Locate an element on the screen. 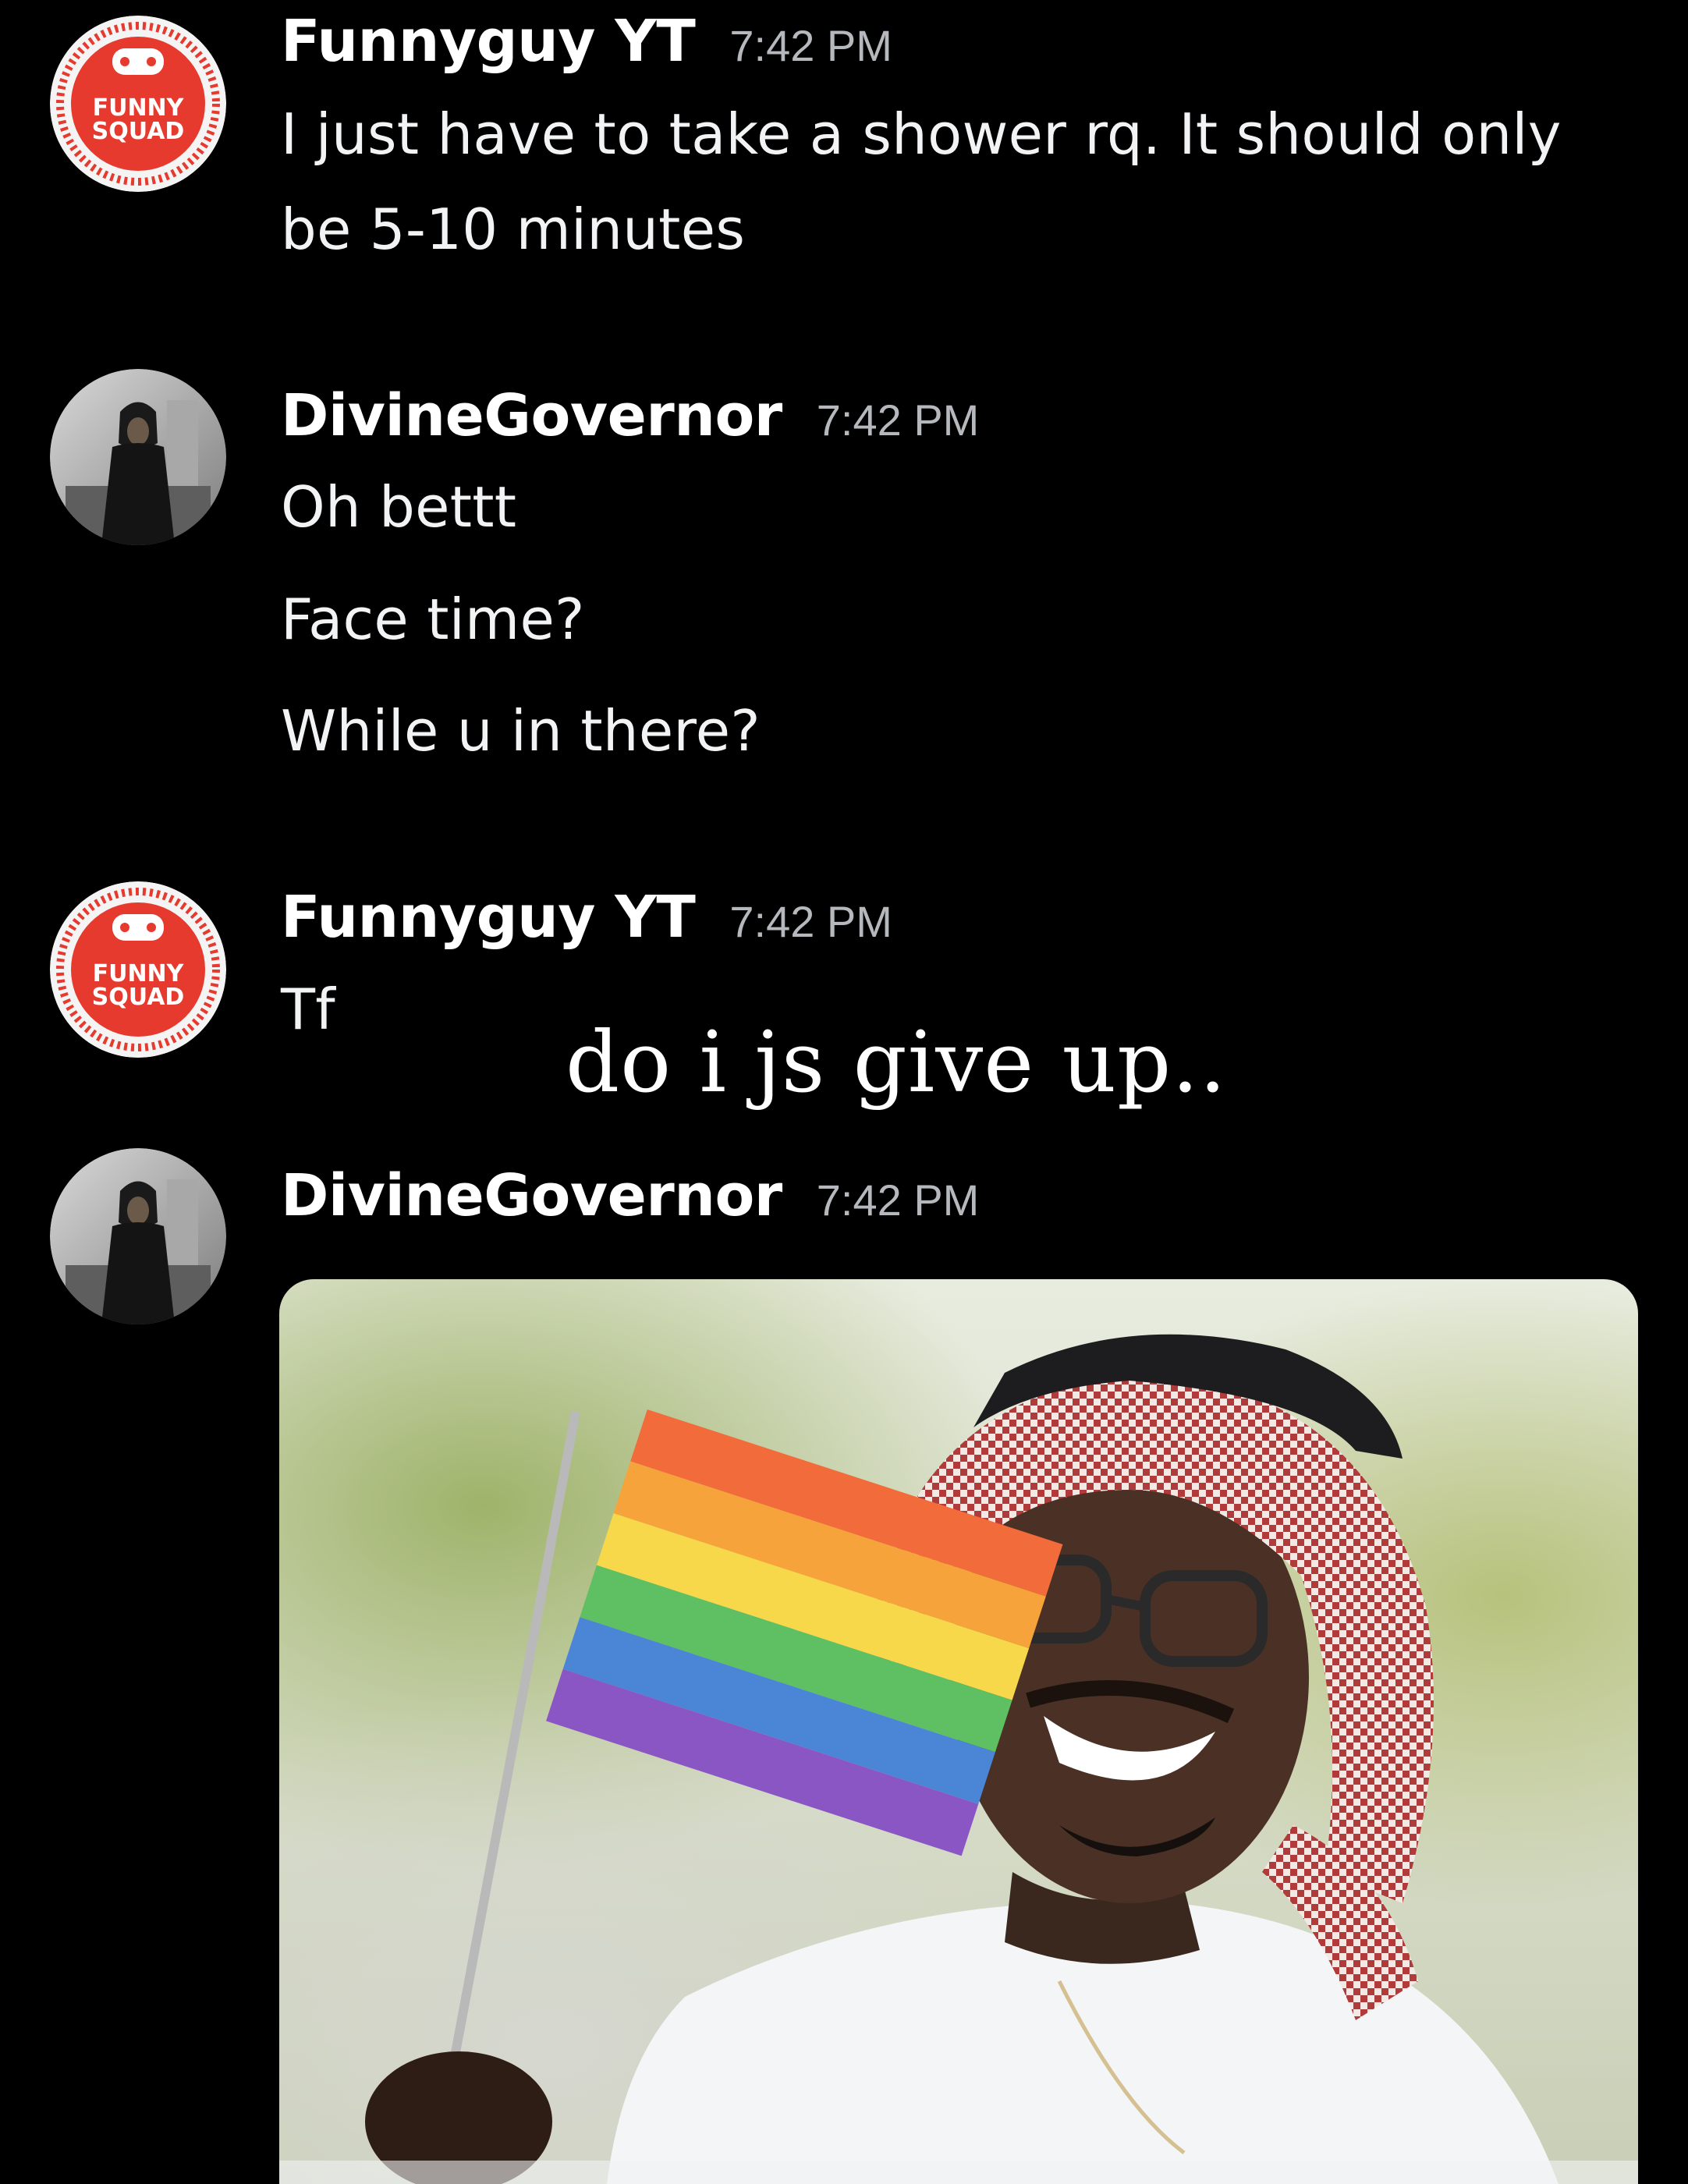 Image resolution: width=1688 pixels, height=2184 pixels. message-text: Tf is located at coordinates (308, 1010).